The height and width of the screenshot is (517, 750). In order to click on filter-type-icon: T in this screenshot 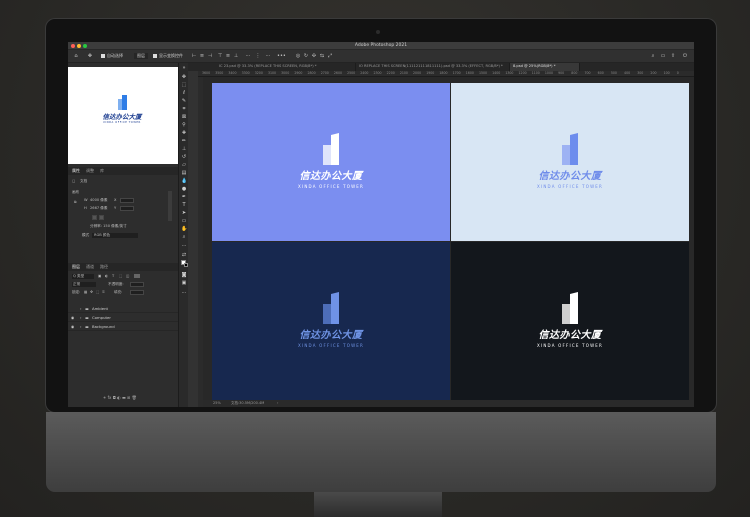, I will do `click(113, 276)`.